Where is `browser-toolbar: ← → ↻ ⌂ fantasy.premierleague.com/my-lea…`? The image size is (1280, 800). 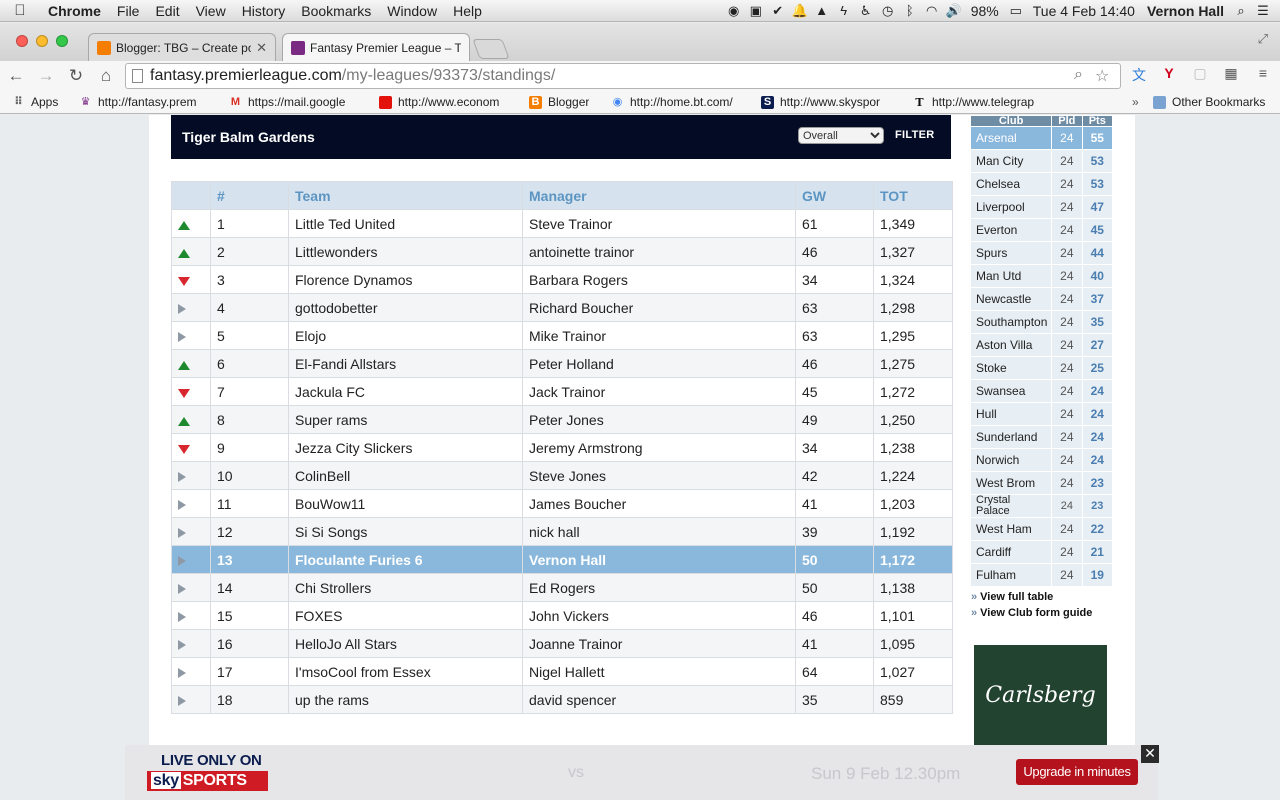 browser-toolbar: ← → ↻ ⌂ fantasy.premierleague.com/my-lea… is located at coordinates (640, 76).